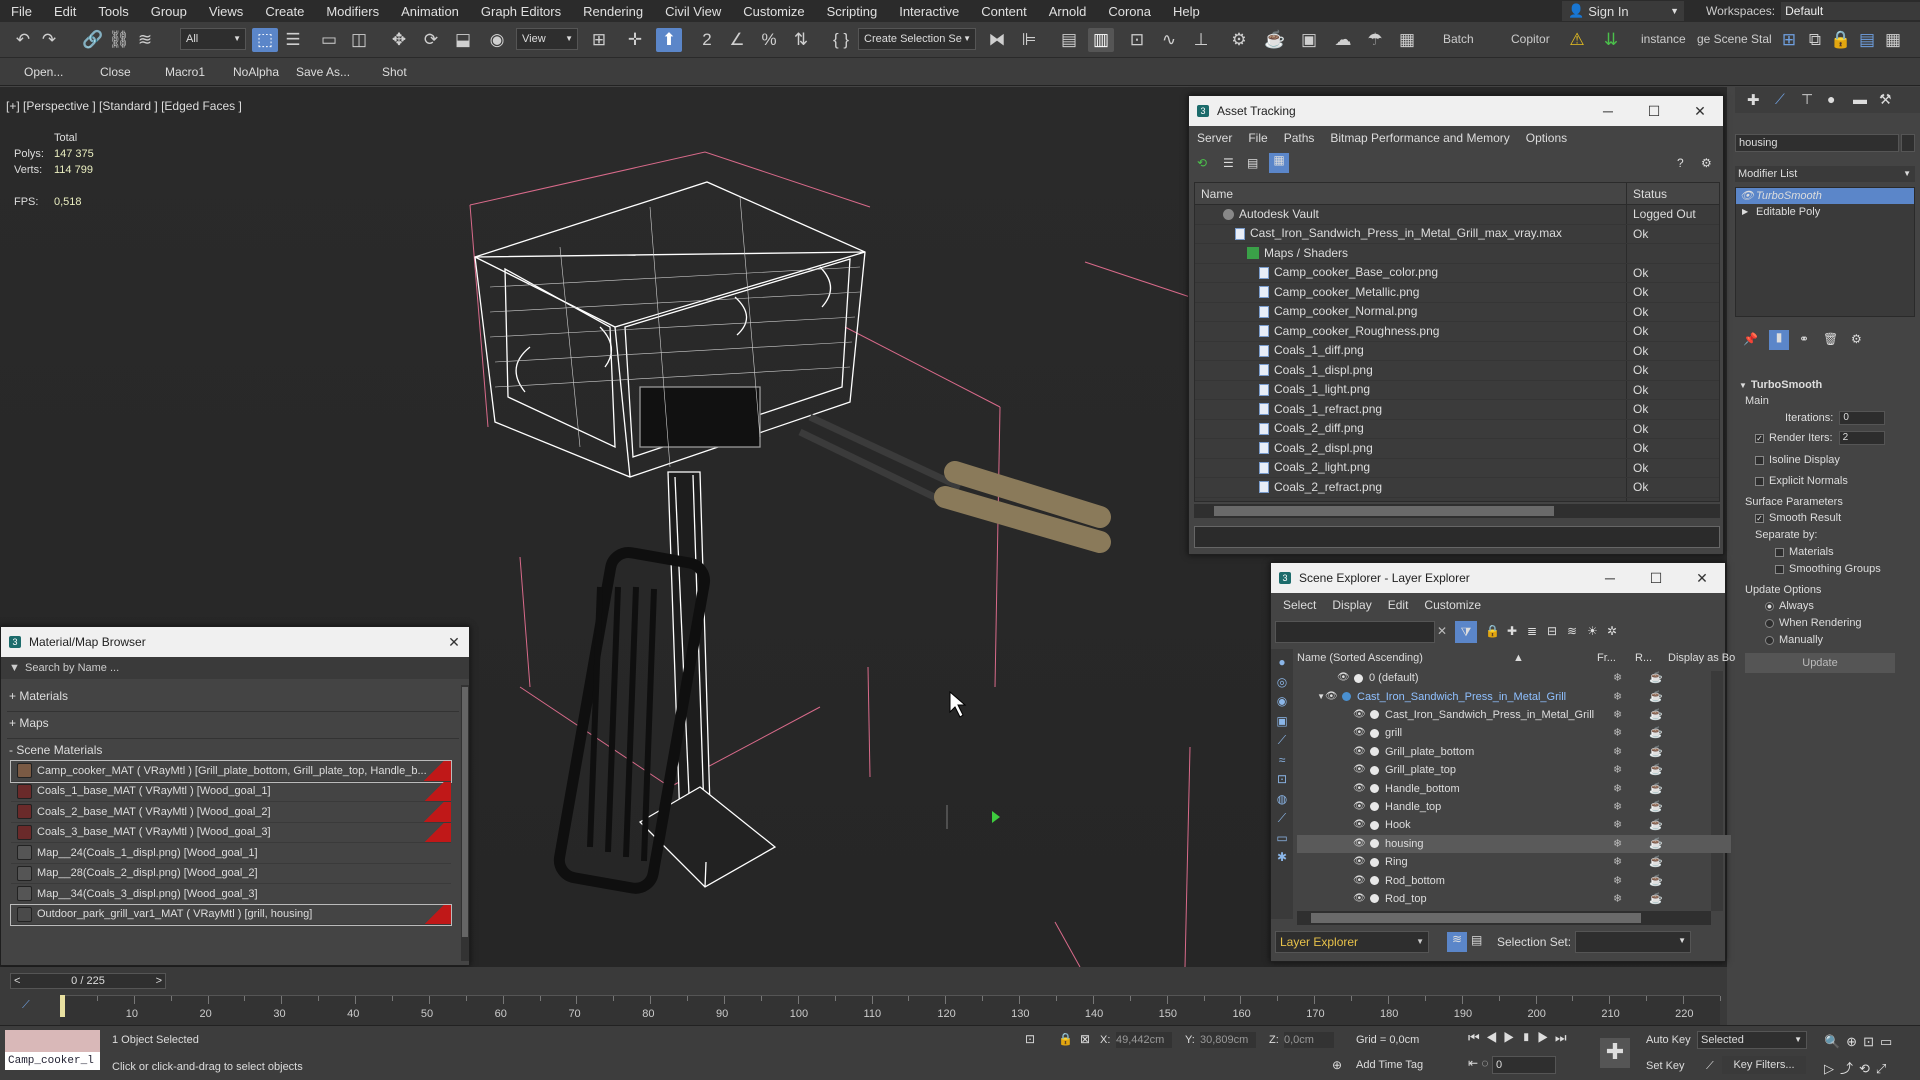 The image size is (1920, 1080). Describe the element at coordinates (1065, 1039) in the screenshot. I see `selection-lock-icon: 🔒` at that location.